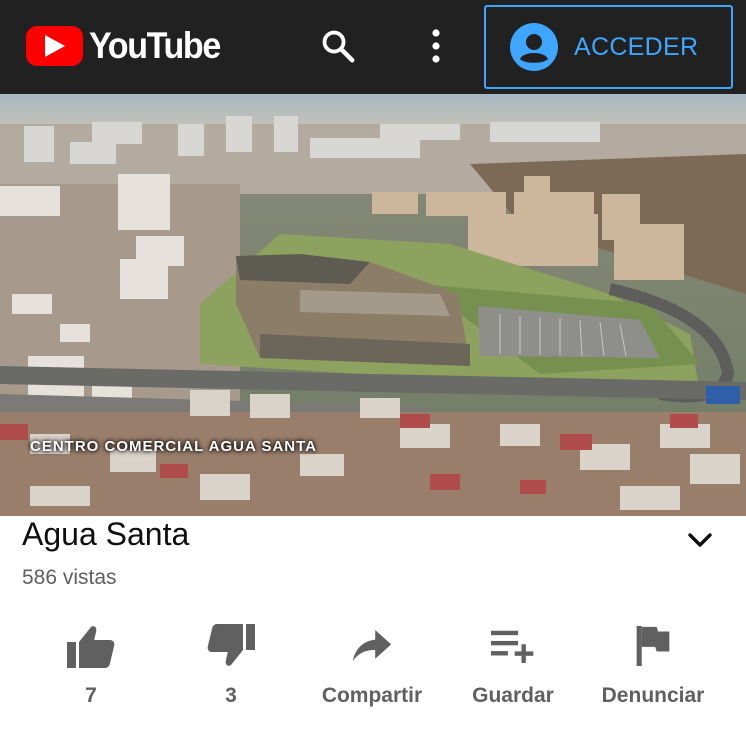 The height and width of the screenshot is (730, 746). Describe the element at coordinates (372, 695) in the screenshot. I see `share-label: Compartir` at that location.